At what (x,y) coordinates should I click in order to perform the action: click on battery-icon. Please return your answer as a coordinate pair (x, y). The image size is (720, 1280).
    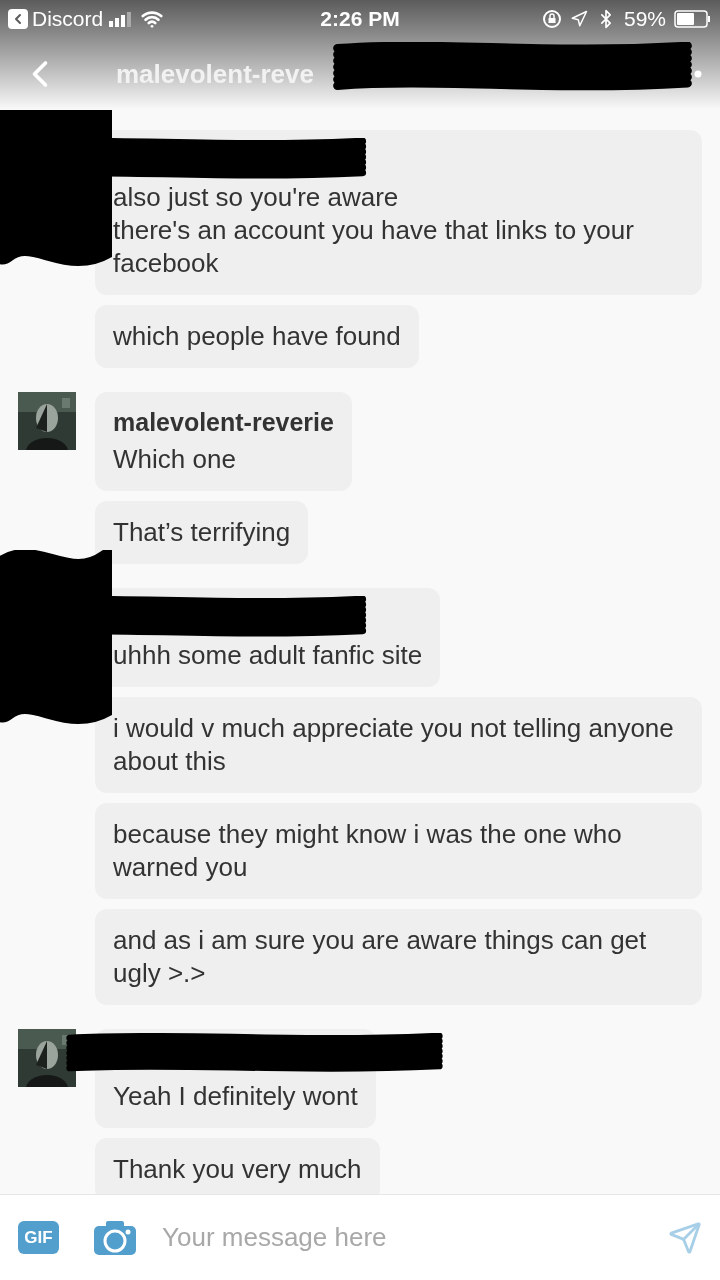
    Looking at the image, I should click on (693, 19).